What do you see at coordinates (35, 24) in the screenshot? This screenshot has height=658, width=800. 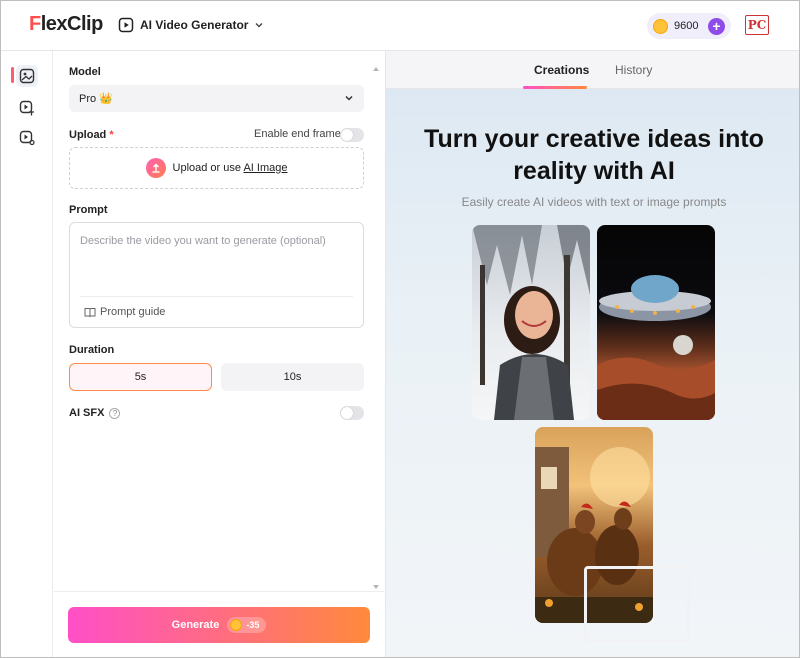 I see `logo-initial: F` at bounding box center [35, 24].